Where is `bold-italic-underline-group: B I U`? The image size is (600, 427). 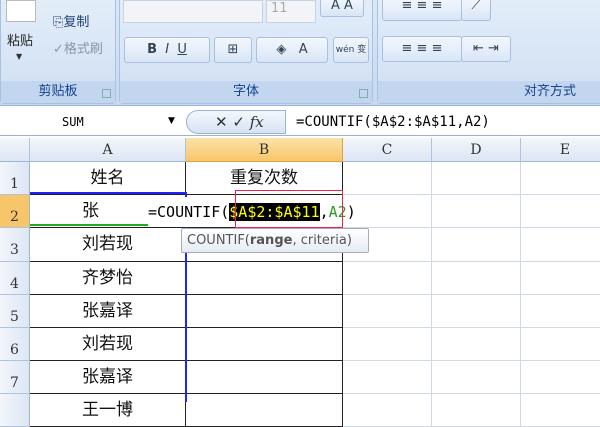
bold-italic-underline-group: B I U is located at coordinates (167, 50).